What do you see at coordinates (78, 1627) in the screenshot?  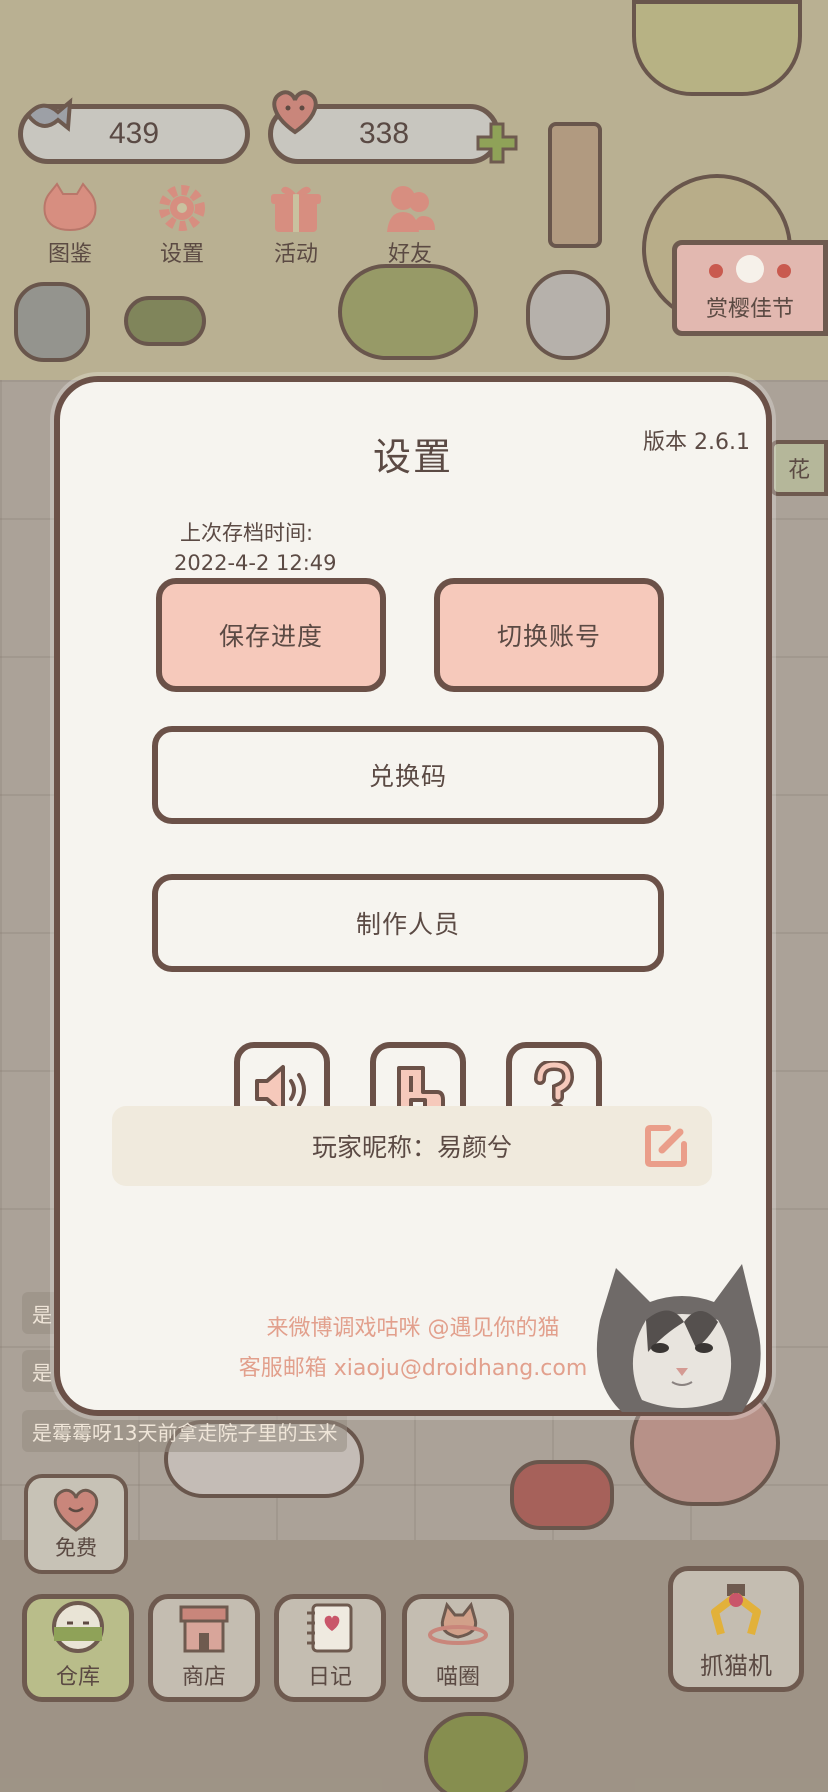 I see `storage-icon` at bounding box center [78, 1627].